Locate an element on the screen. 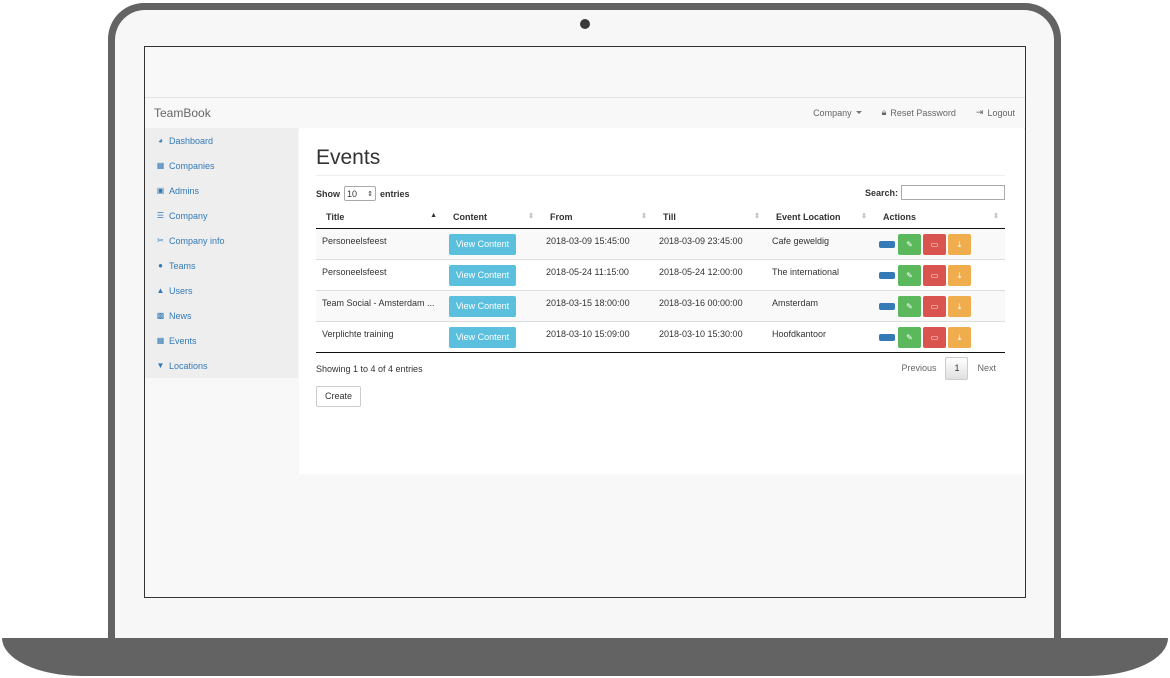 The width and height of the screenshot is (1170, 678). dashboard-icon: ◕ is located at coordinates (160, 140).